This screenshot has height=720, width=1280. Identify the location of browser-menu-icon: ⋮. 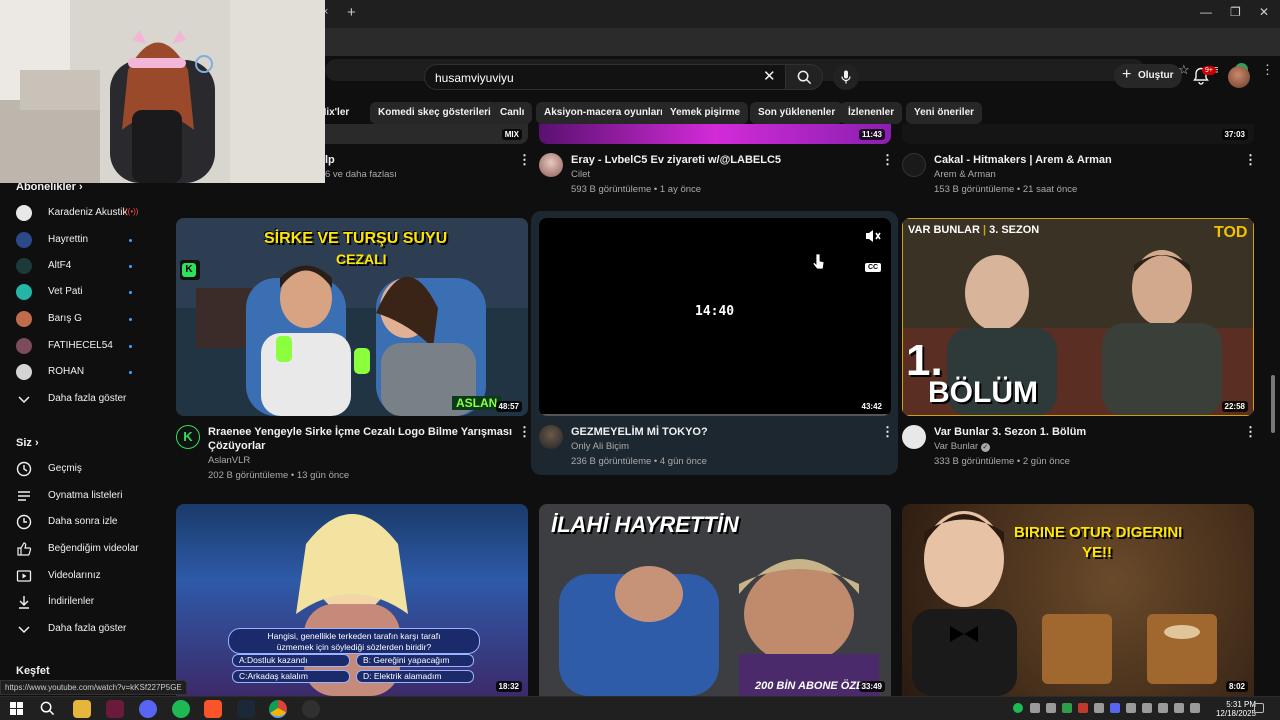
(1267, 70).